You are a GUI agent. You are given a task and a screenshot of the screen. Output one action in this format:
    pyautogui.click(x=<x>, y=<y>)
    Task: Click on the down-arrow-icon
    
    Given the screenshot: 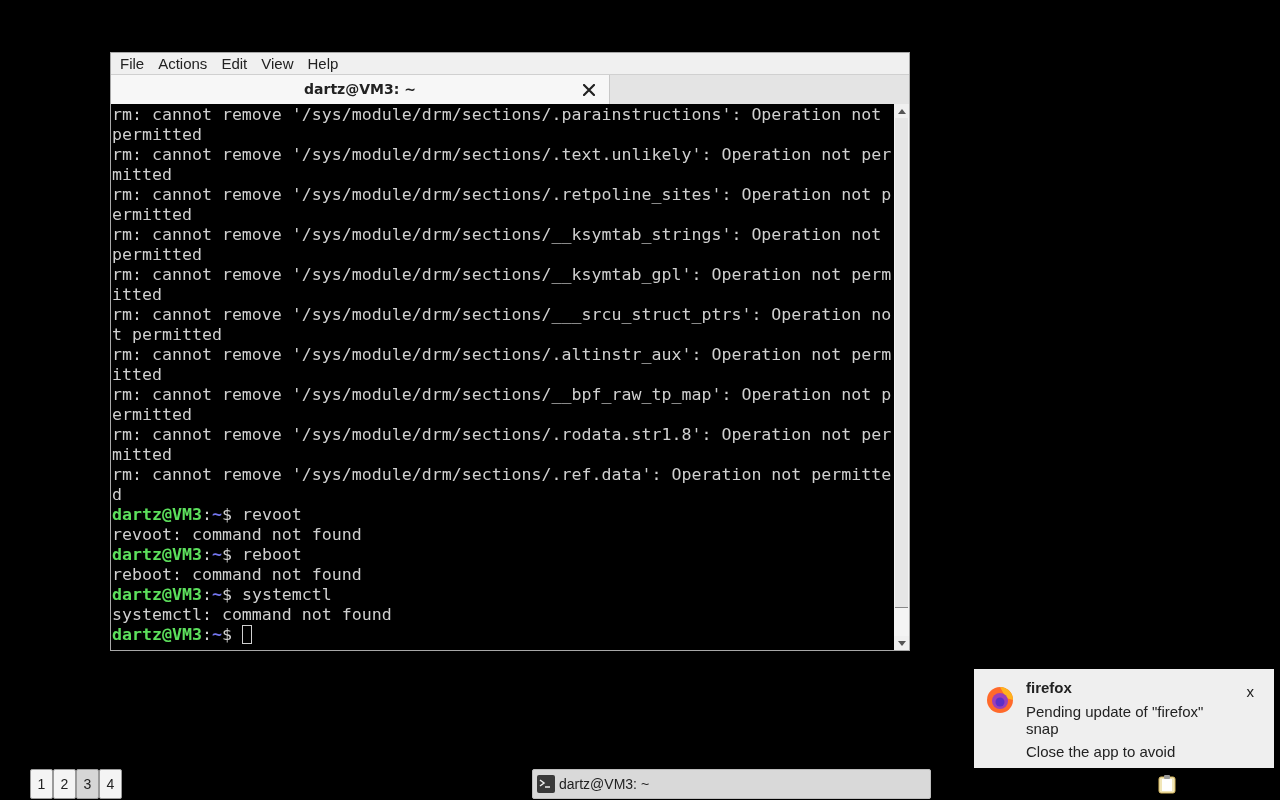 What is the action you would take?
    pyautogui.click(x=901, y=643)
    